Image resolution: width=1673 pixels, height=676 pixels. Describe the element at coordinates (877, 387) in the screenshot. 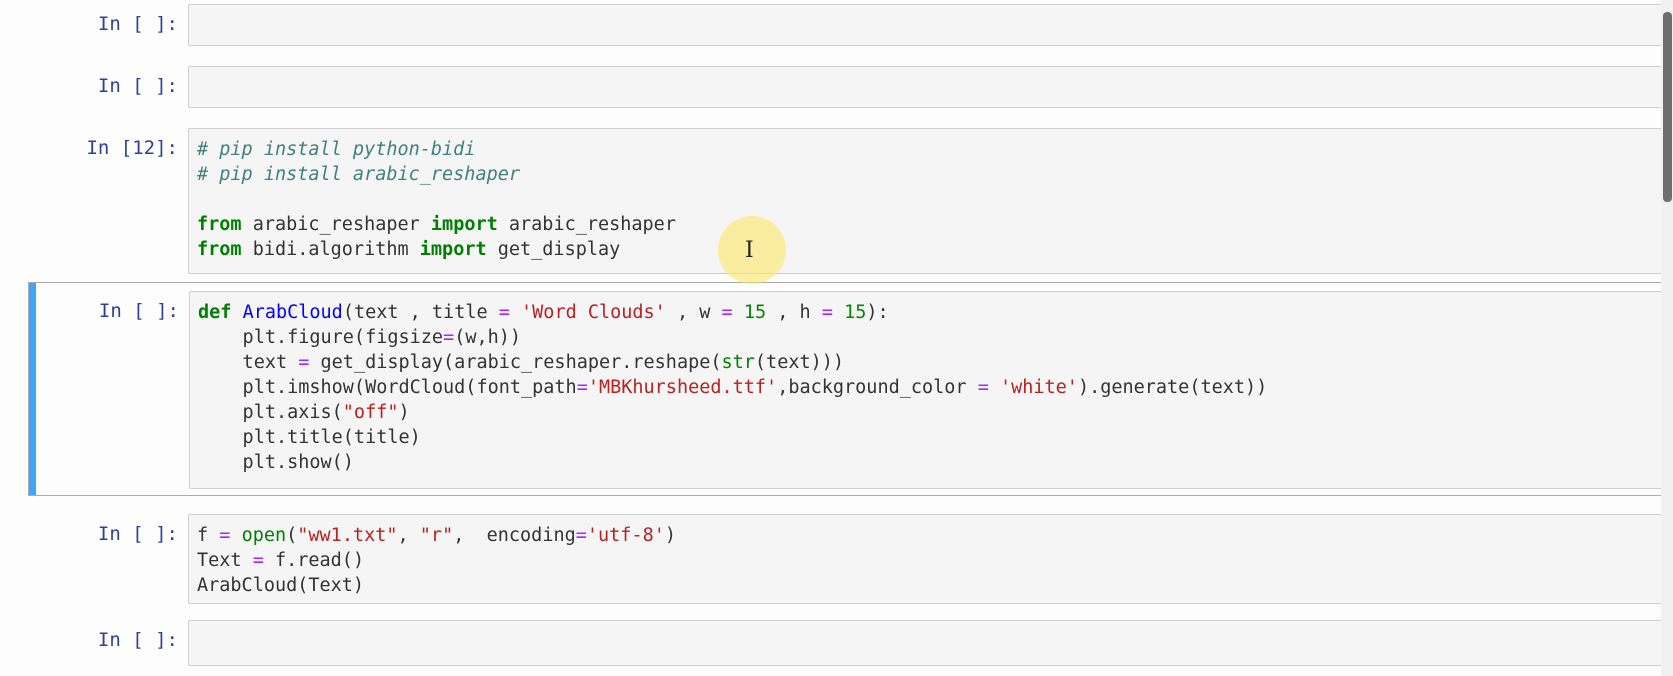

I see `code-token: ,background_color` at that location.